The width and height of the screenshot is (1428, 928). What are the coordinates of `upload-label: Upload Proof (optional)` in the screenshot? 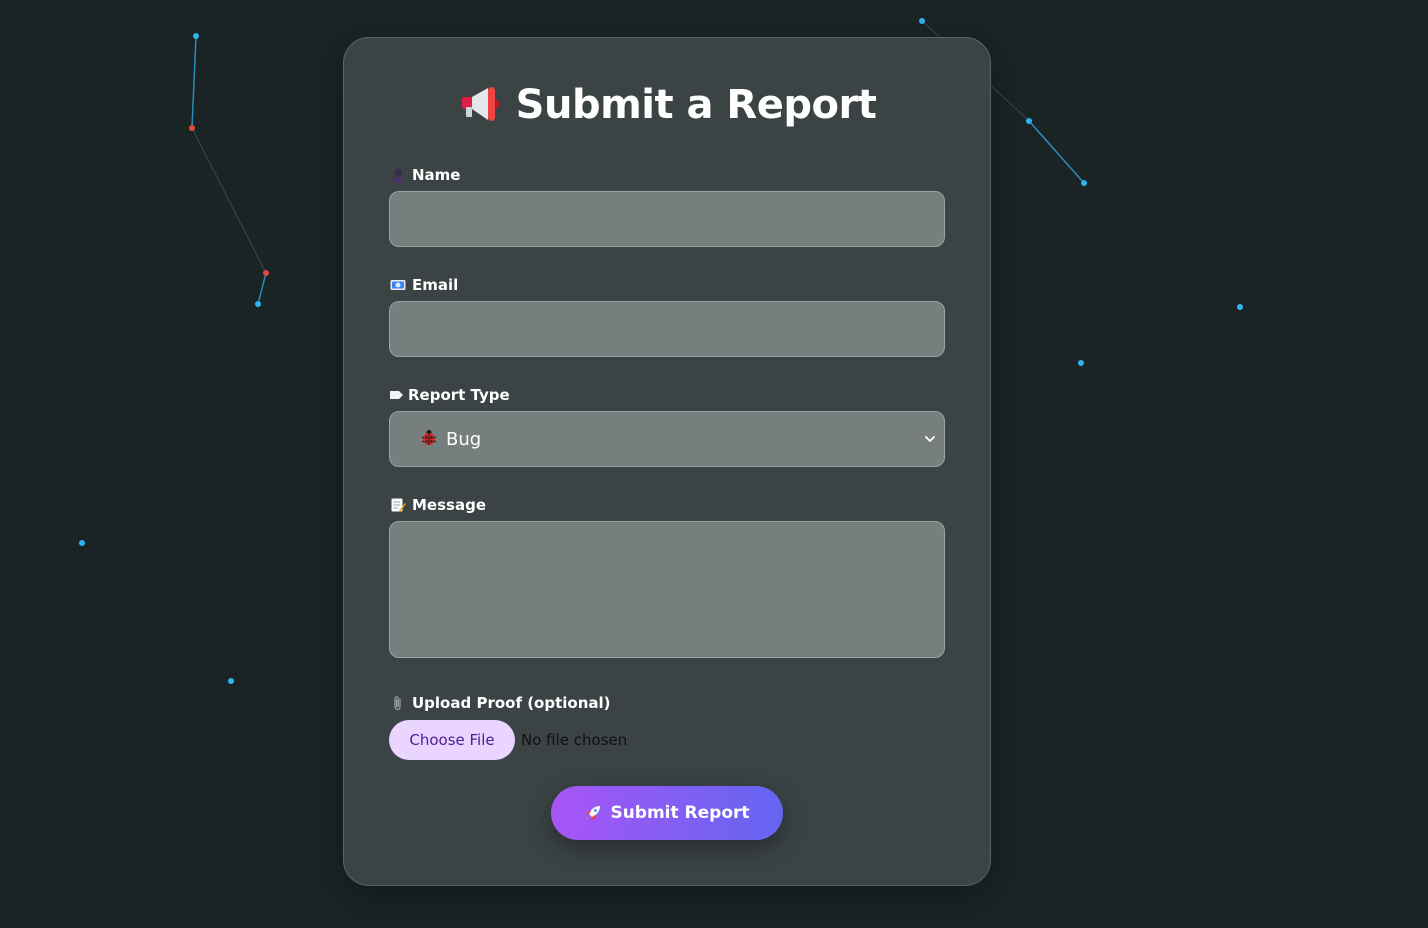 It's located at (500, 703).